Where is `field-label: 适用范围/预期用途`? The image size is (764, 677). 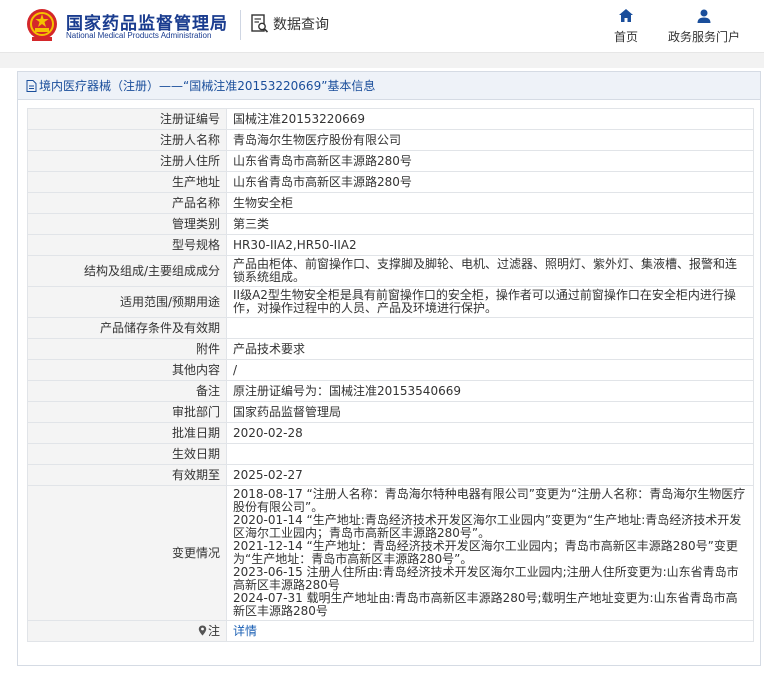
field-label: 适用范围/预期用途 is located at coordinates (127, 302).